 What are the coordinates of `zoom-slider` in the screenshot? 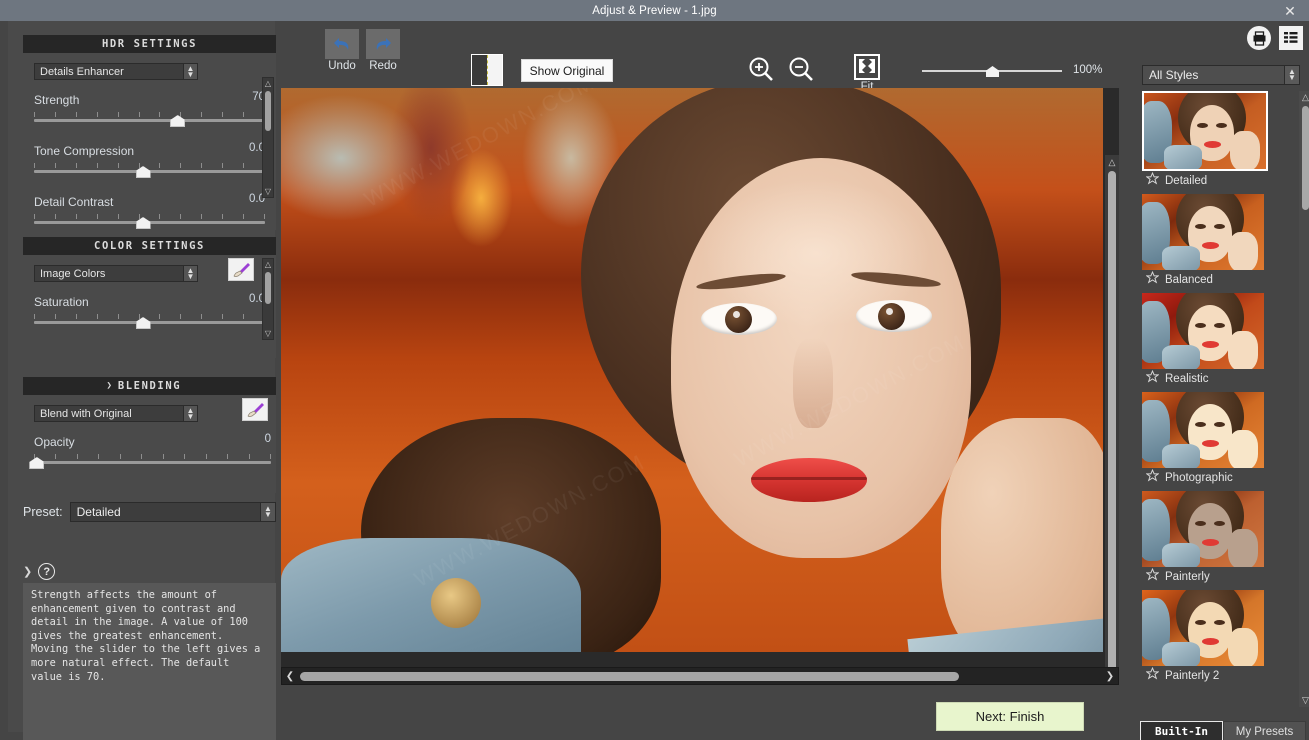 It's located at (992, 71).